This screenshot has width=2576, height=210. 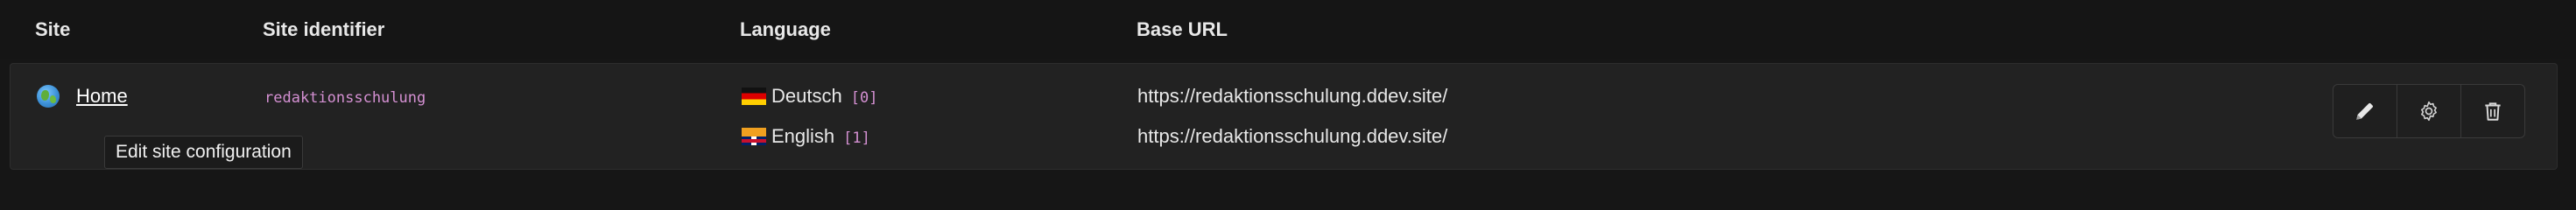 I want to click on site-identifier: redaktionsschulung, so click(x=345, y=98).